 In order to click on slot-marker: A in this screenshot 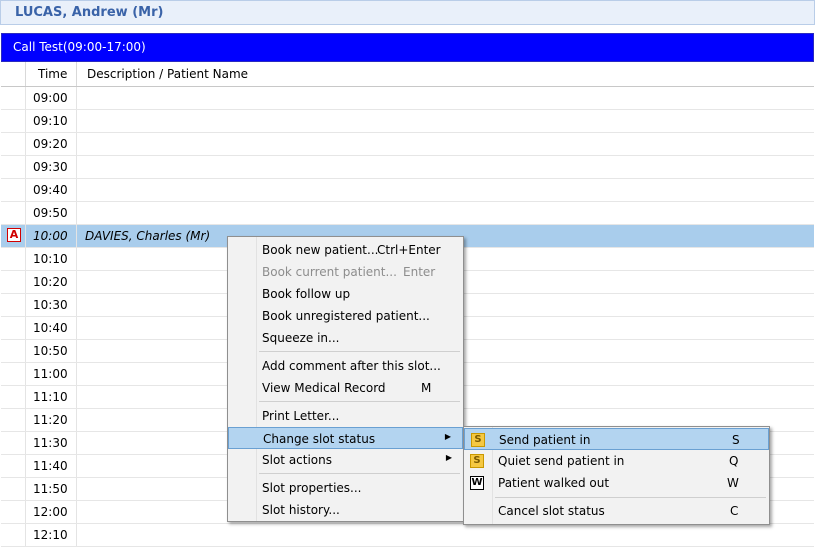, I will do `click(13, 236)`.